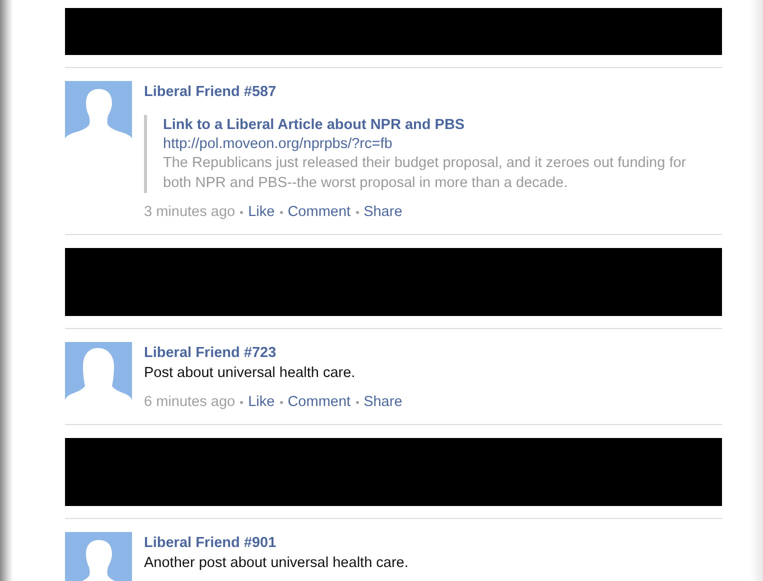  I want to click on timestamp: 3 minutes ago, so click(190, 212).